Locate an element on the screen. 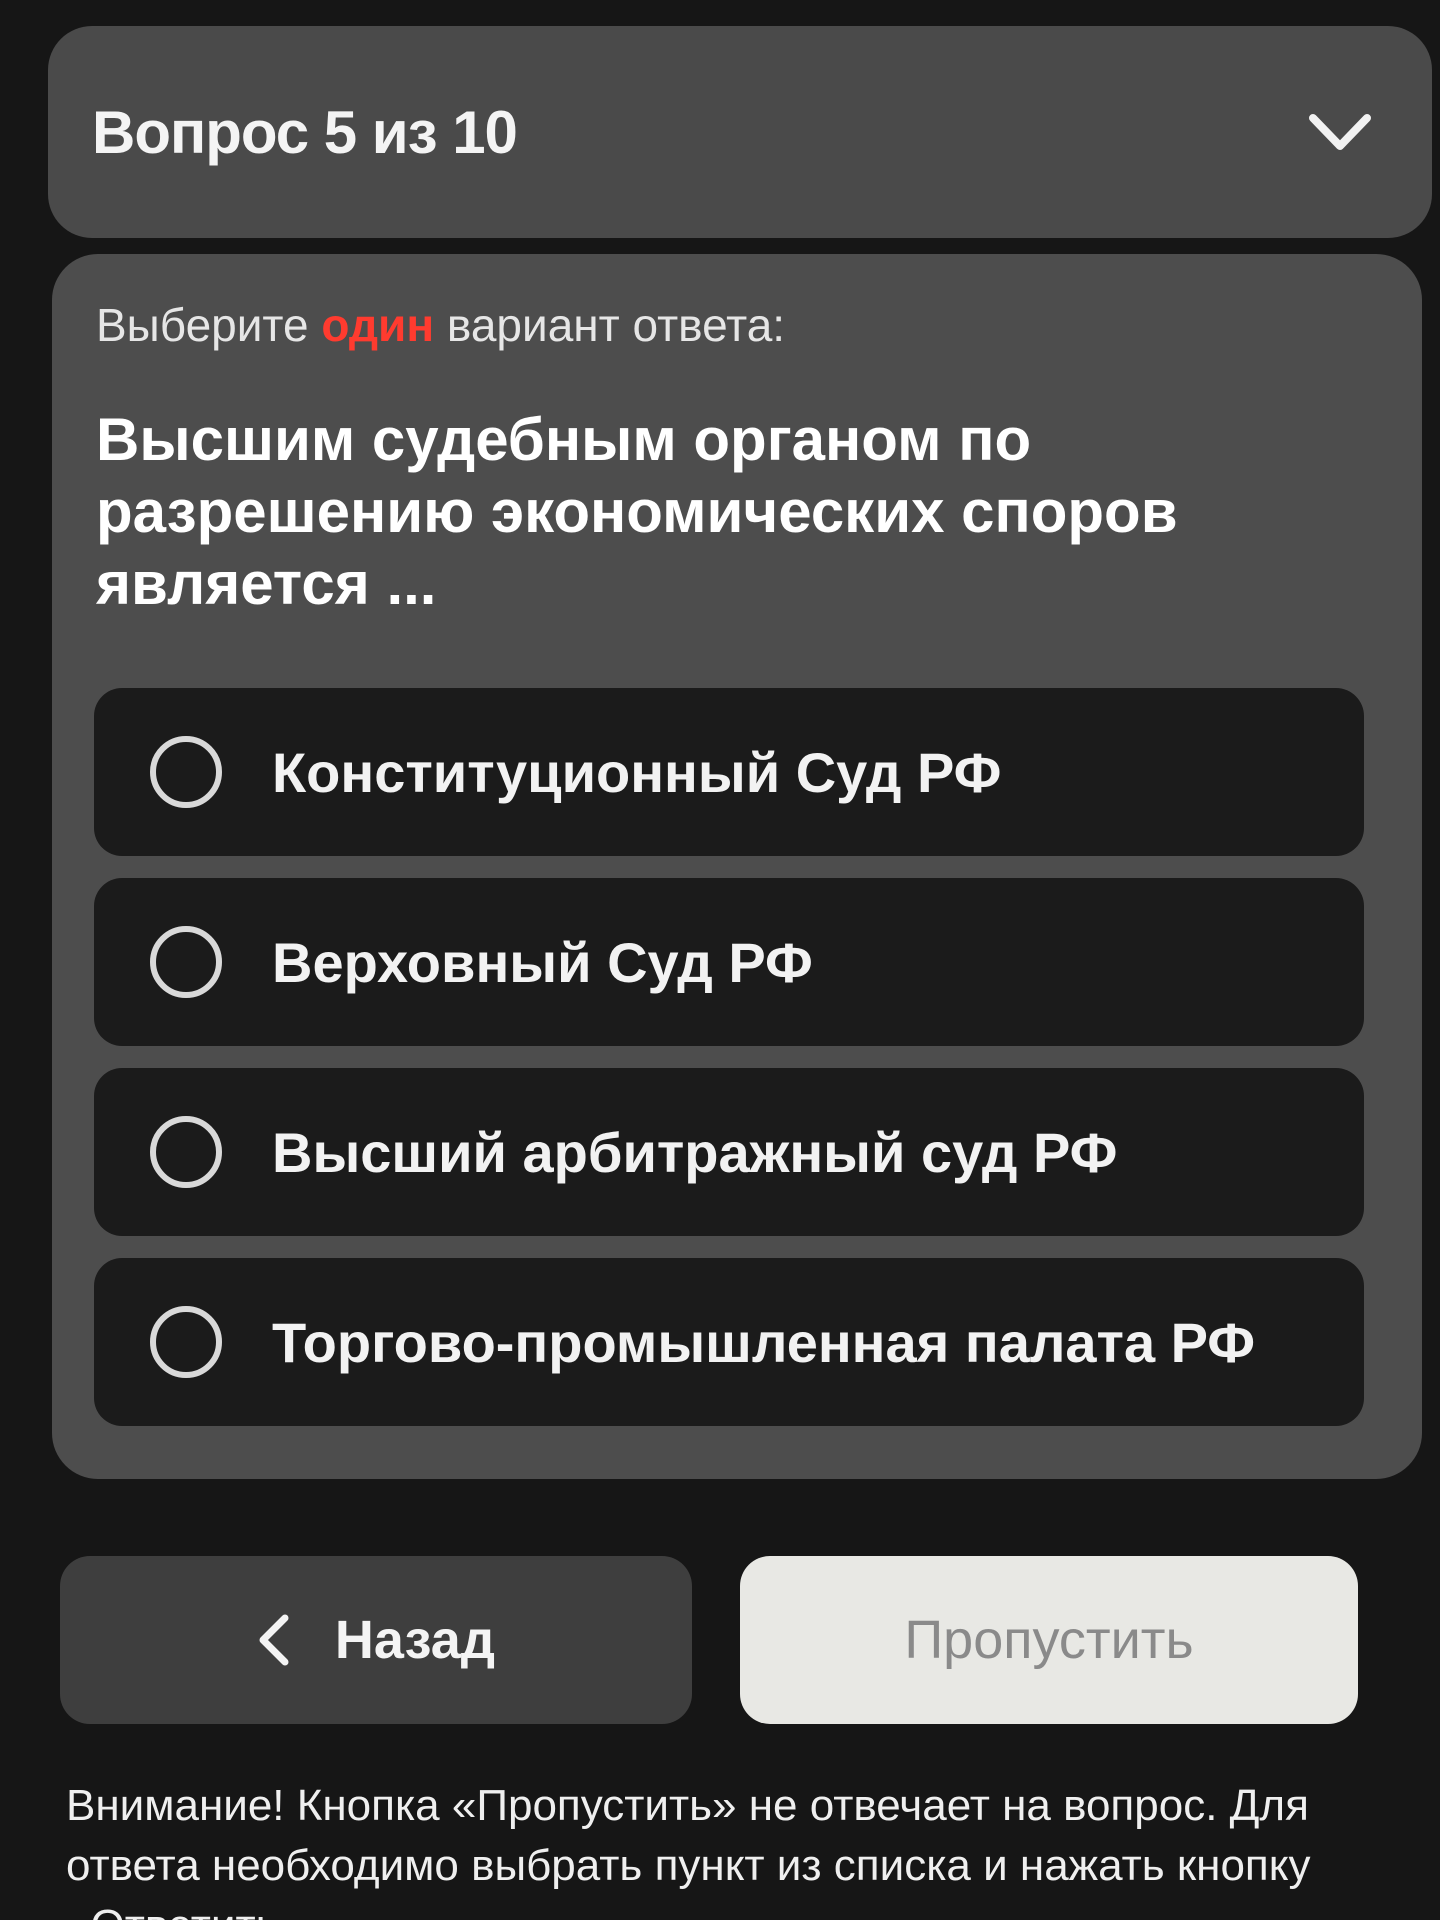 The width and height of the screenshot is (1440, 1920). skip-button: Пропустить is located at coordinates (1049, 1640).